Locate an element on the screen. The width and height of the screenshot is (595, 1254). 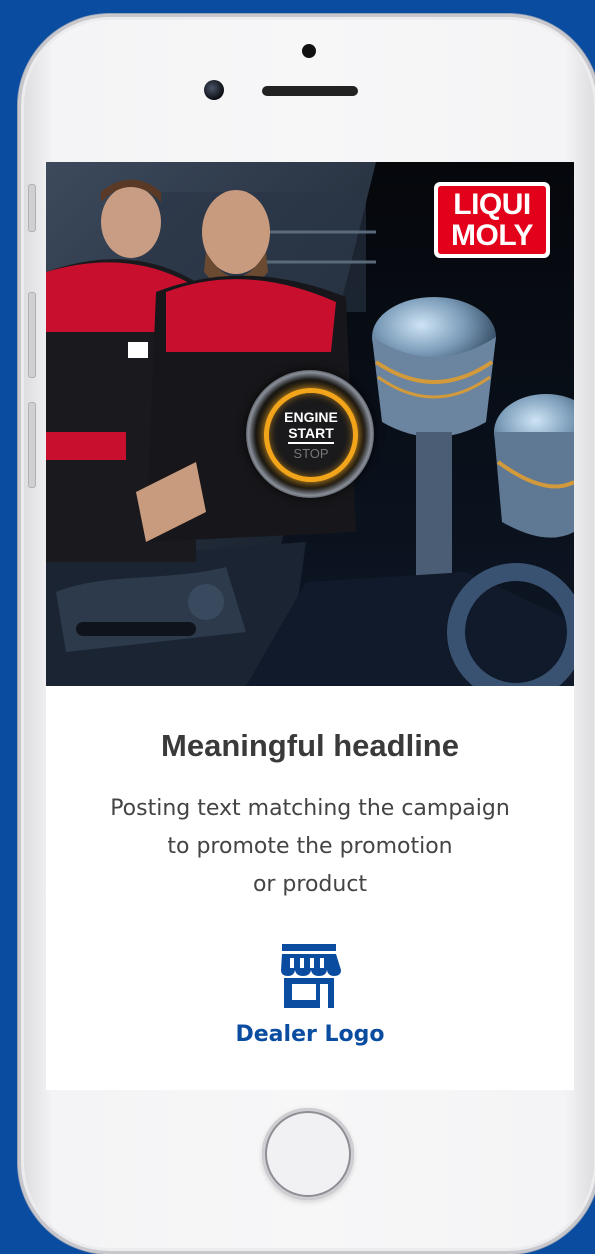
post-body-line: to promote the promotion is located at coordinates (310, 846).